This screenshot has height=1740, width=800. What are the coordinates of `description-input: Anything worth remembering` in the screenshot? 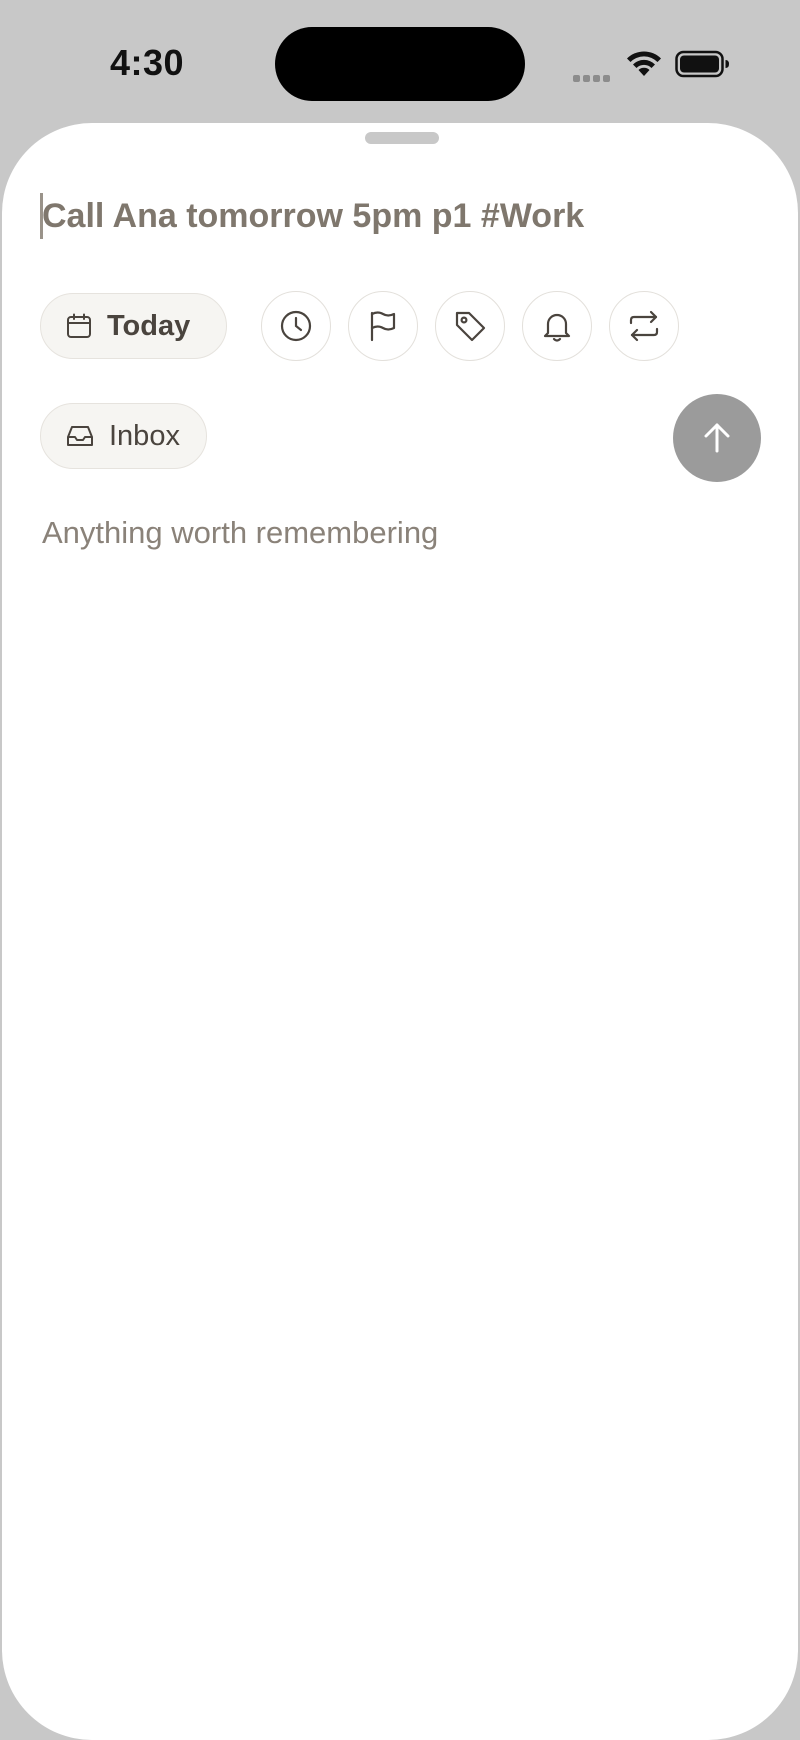 It's located at (240, 533).